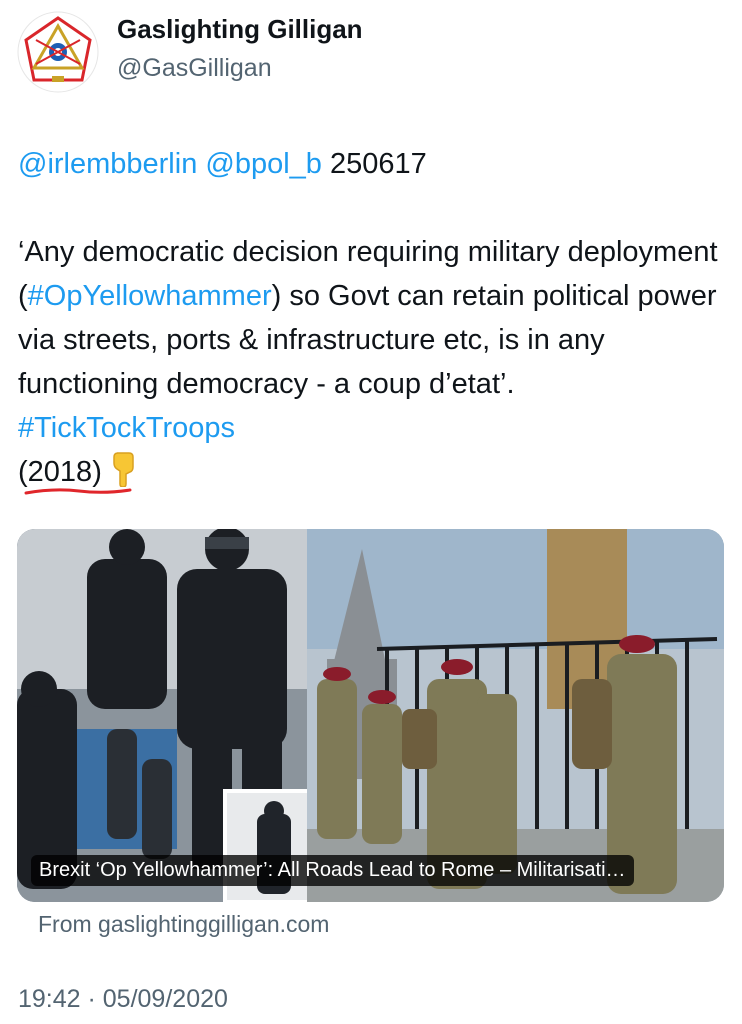 The height and width of the screenshot is (1024, 742). What do you see at coordinates (194, 68) in the screenshot?
I see `author-handle: @GasGilligan` at bounding box center [194, 68].